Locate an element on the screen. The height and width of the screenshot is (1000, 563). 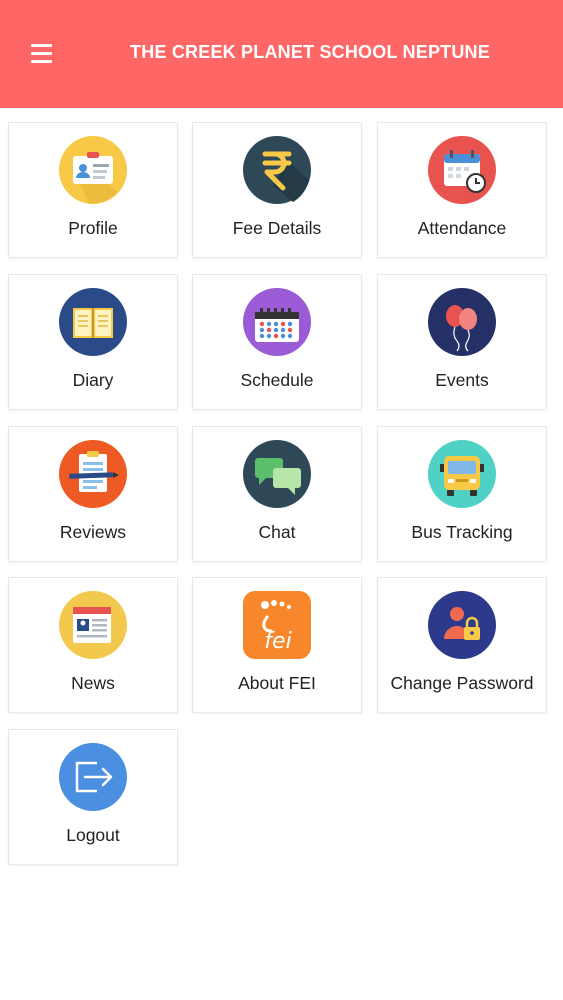
newspaper-icon is located at coordinates (93, 625).